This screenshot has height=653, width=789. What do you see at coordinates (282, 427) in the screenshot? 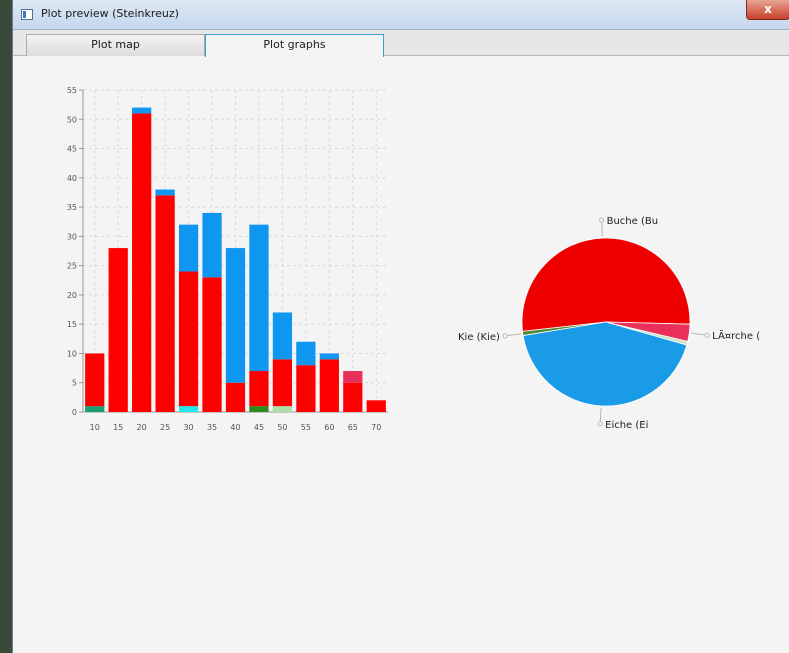
I see `x-tick-label: 50` at bounding box center [282, 427].